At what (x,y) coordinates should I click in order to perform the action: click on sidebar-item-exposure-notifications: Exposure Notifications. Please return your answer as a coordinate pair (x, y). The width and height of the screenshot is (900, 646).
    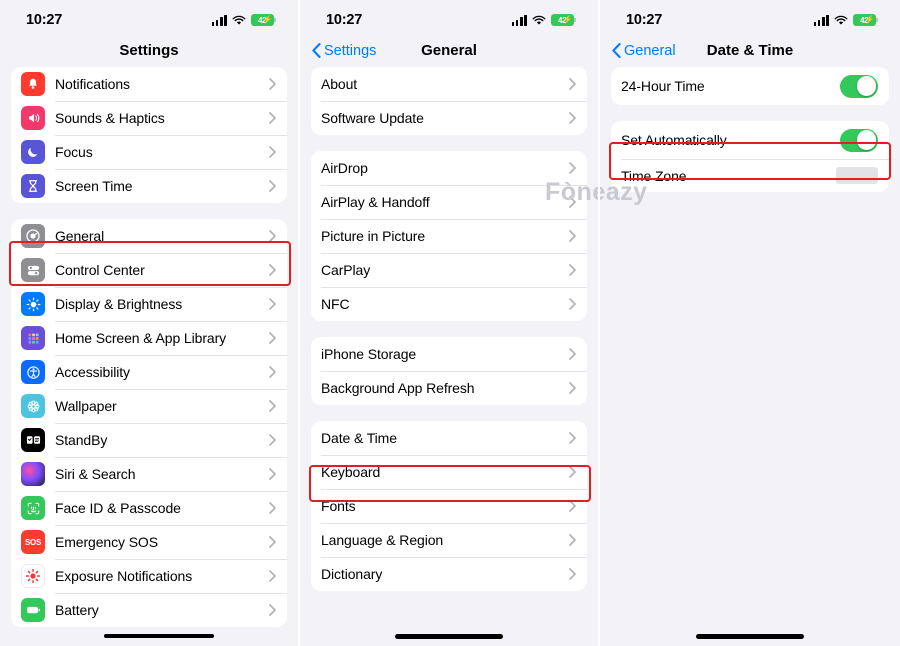
    Looking at the image, I should click on (149, 576).